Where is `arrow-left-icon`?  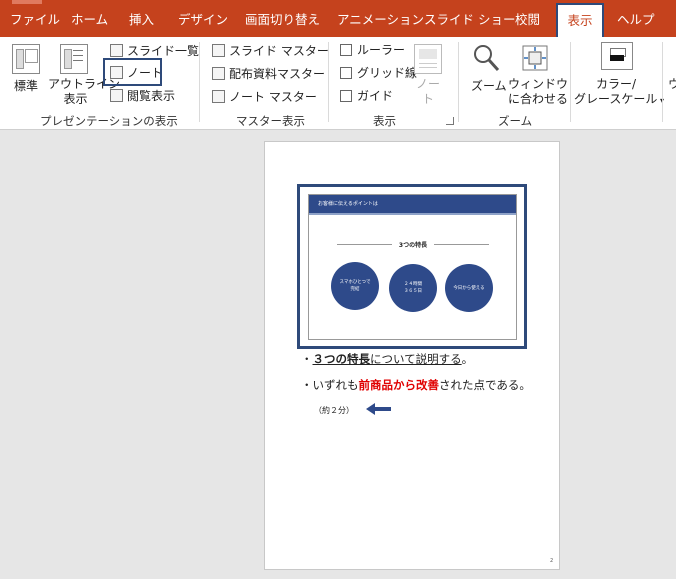 arrow-left-icon is located at coordinates (378, 409).